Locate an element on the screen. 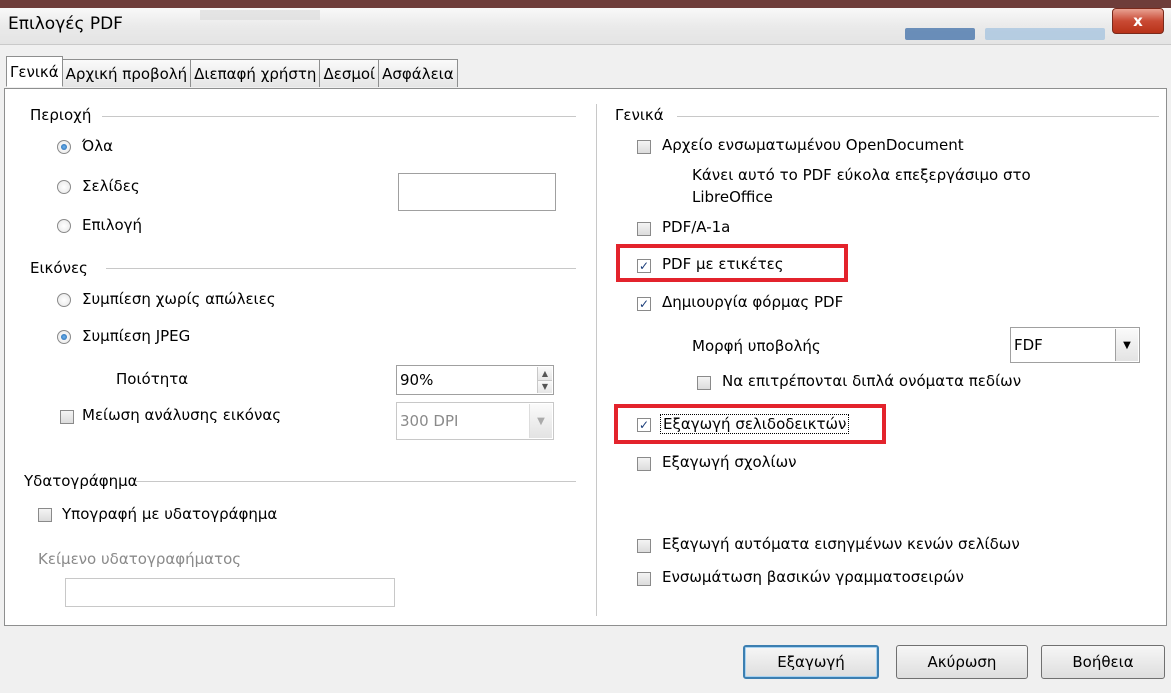 The height and width of the screenshot is (693, 1171). window-title: Επιλογές PDF is located at coordinates (65, 24).